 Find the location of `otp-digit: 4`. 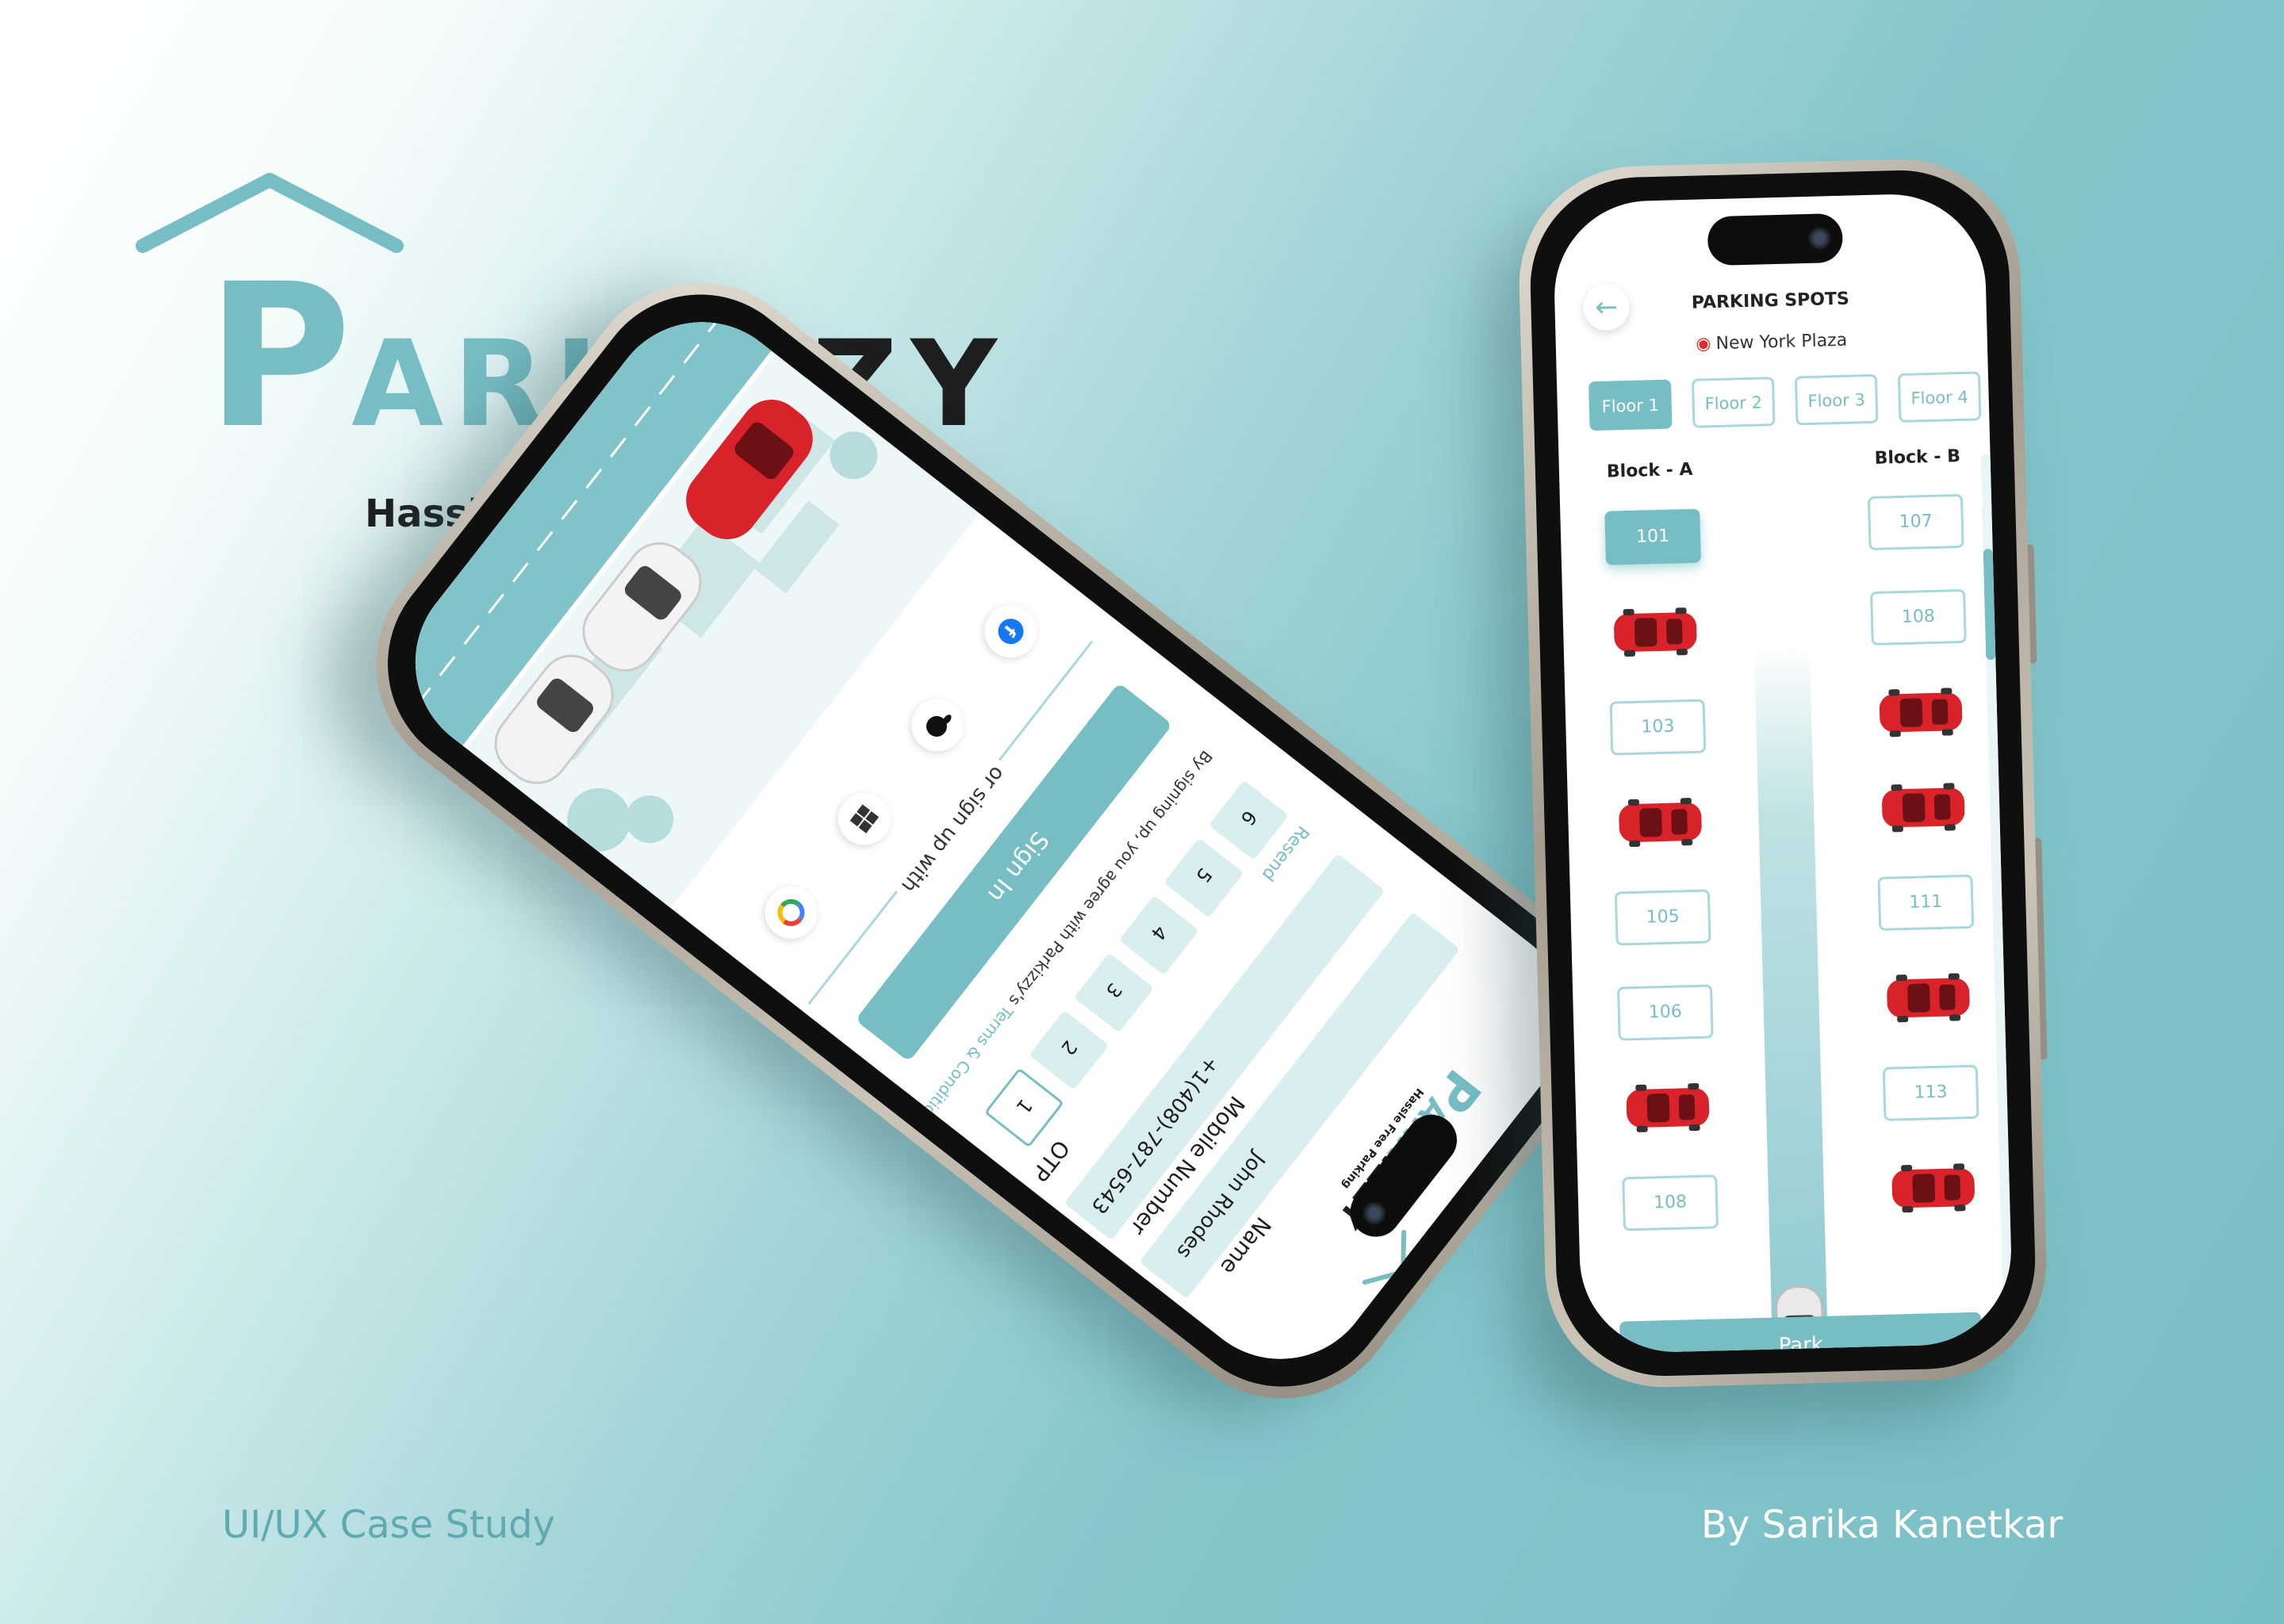

otp-digit: 4 is located at coordinates (1158, 932).